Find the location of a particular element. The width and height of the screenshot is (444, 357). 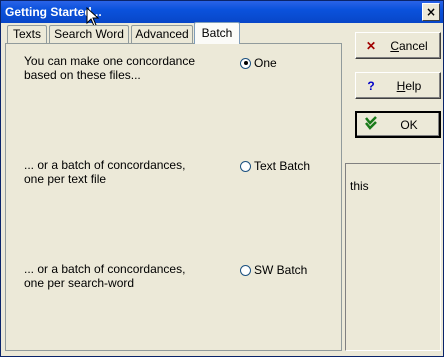

mouse-cursor-icon is located at coordinates (93, 17).